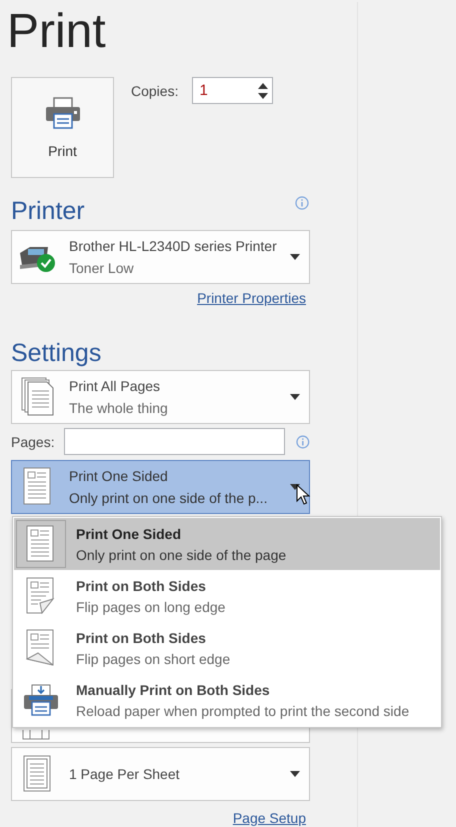  I want to click on copies-spinner: 1, so click(233, 90).